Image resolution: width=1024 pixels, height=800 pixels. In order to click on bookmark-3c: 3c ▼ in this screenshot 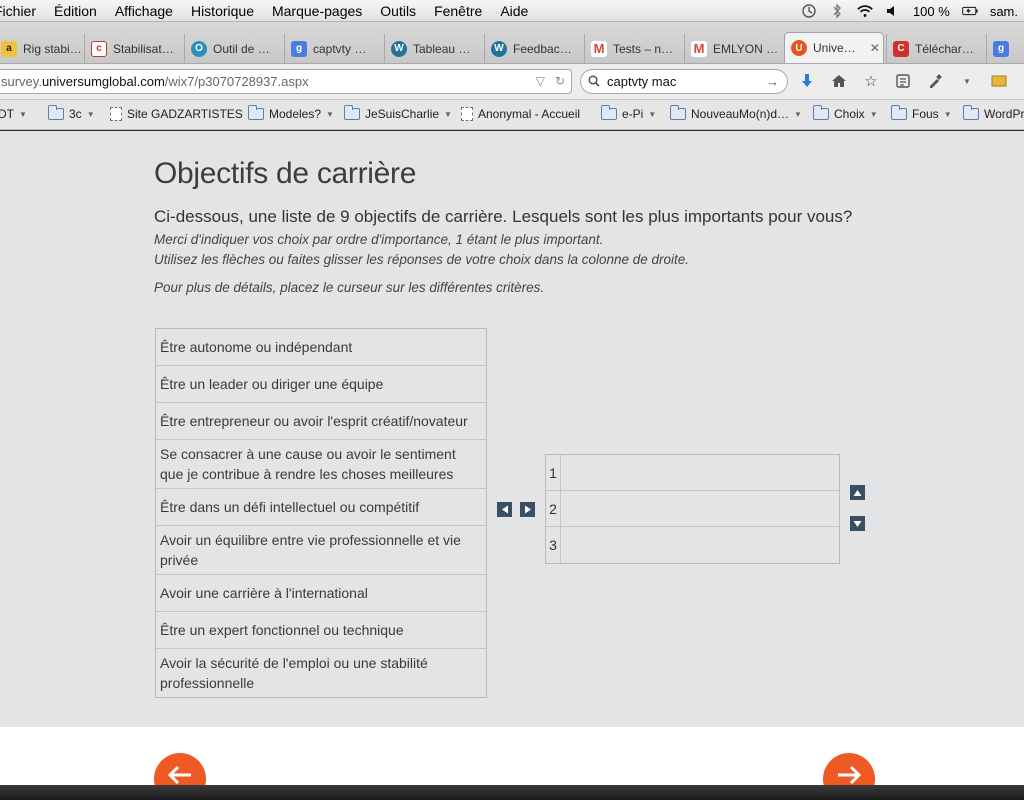, I will do `click(71, 113)`.